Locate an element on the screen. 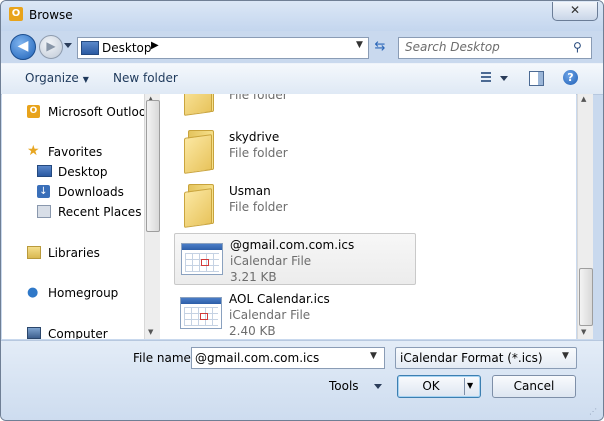 The image size is (604, 421). close-button: ✕ is located at coordinates (575, 11).